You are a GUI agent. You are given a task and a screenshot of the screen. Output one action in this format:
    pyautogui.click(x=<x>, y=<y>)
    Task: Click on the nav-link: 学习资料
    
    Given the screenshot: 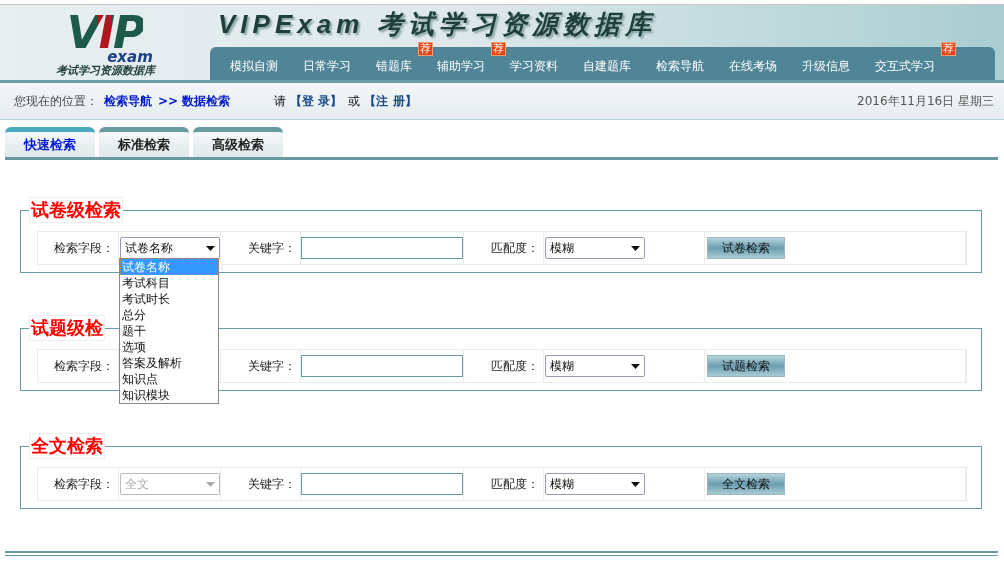 What is the action you would take?
    pyautogui.click(x=534, y=67)
    